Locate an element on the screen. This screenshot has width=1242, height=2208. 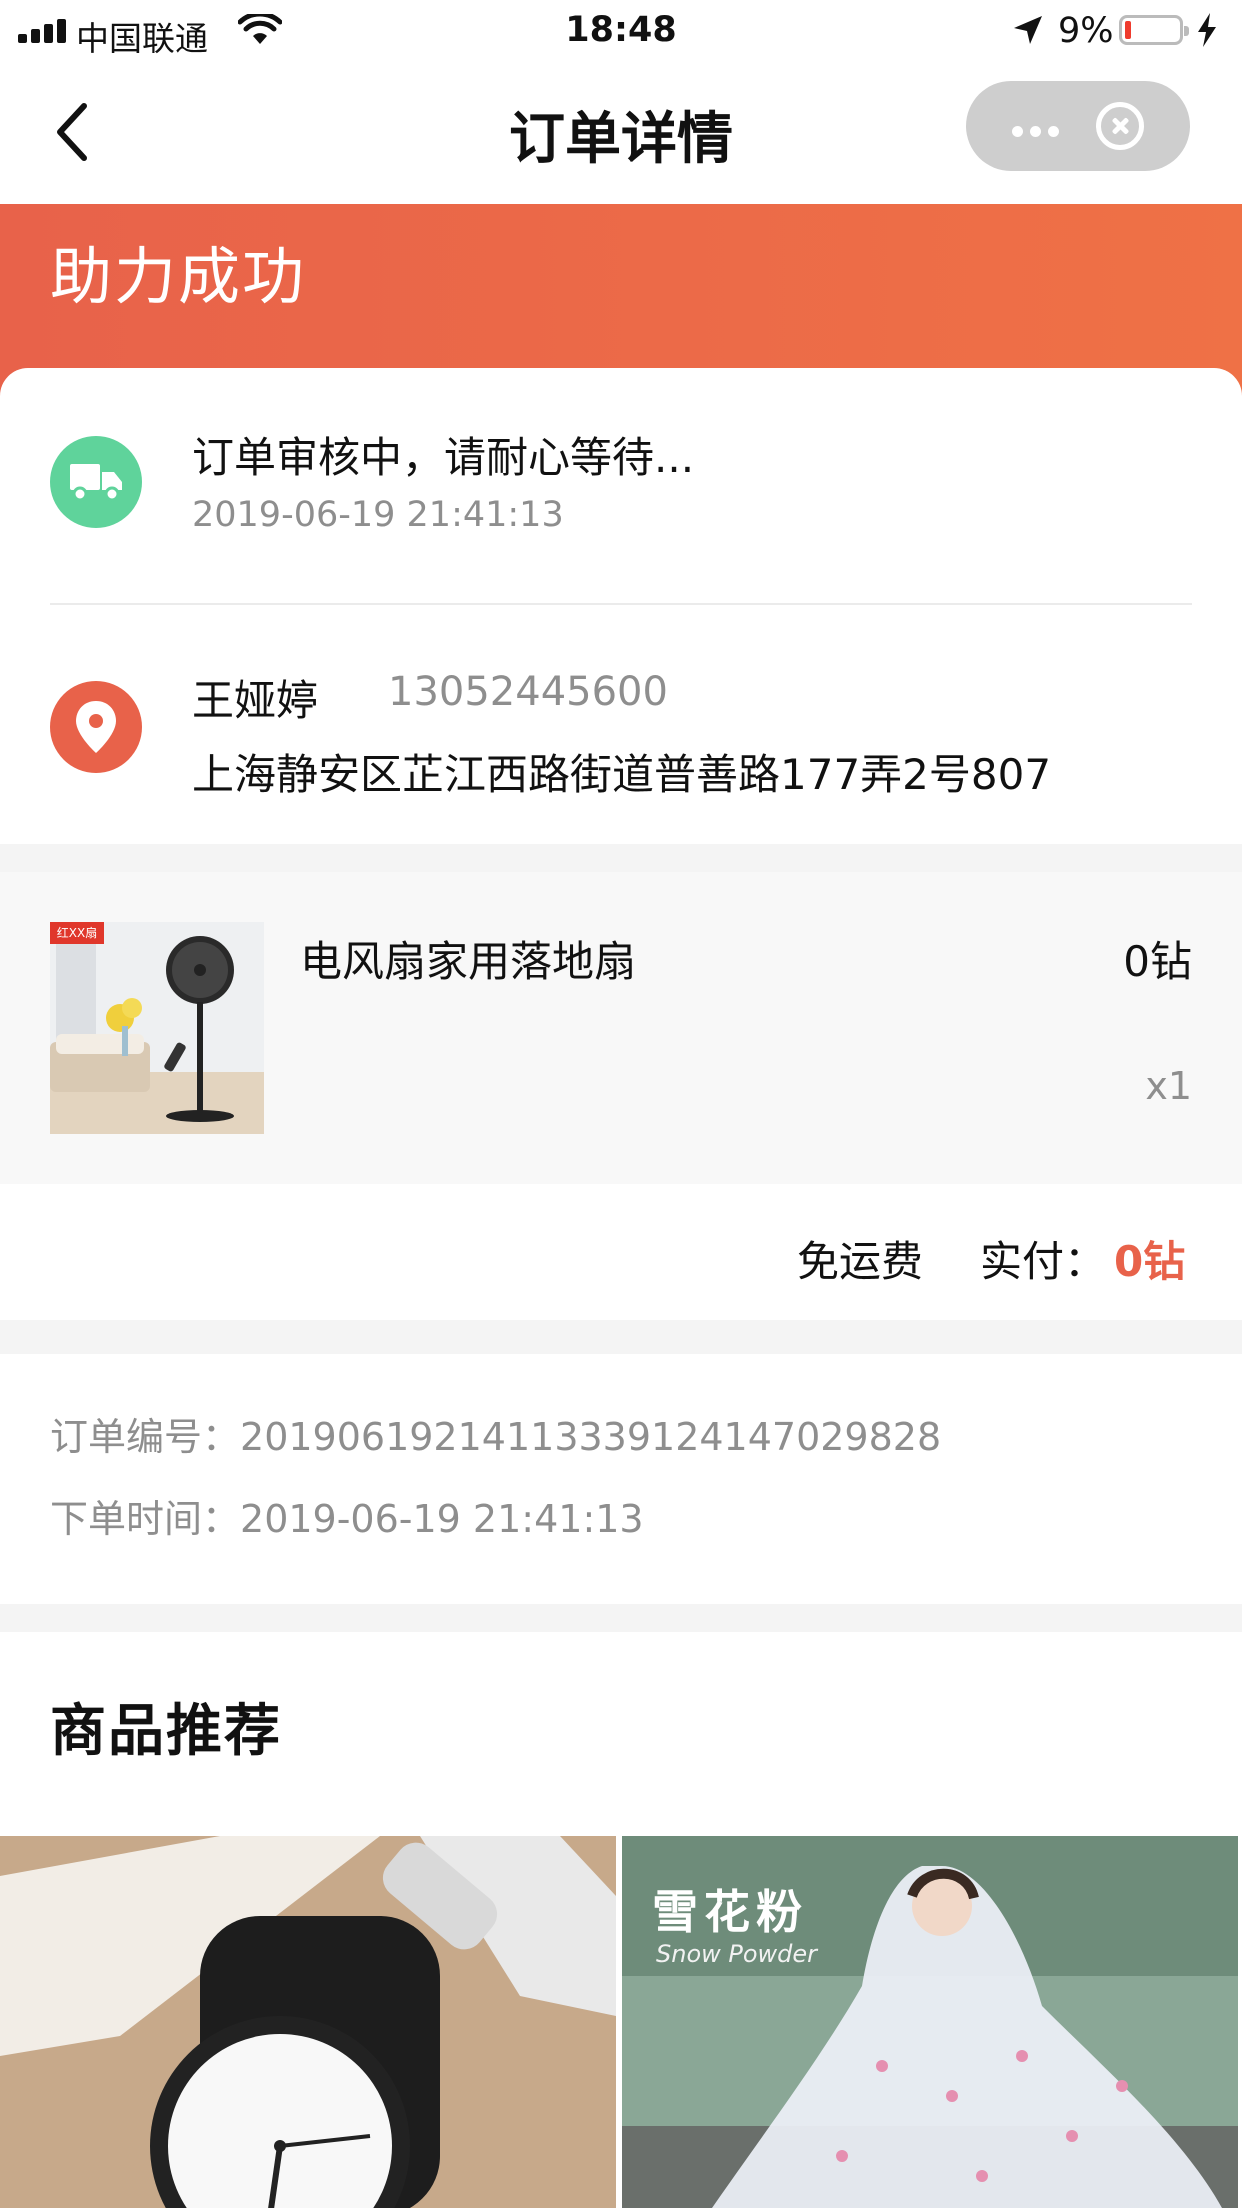
shipping-address-row: 王娅婷 13052445600 上海静安区芷江西路街道普善路177弄2号807 is located at coordinates (621, 724).